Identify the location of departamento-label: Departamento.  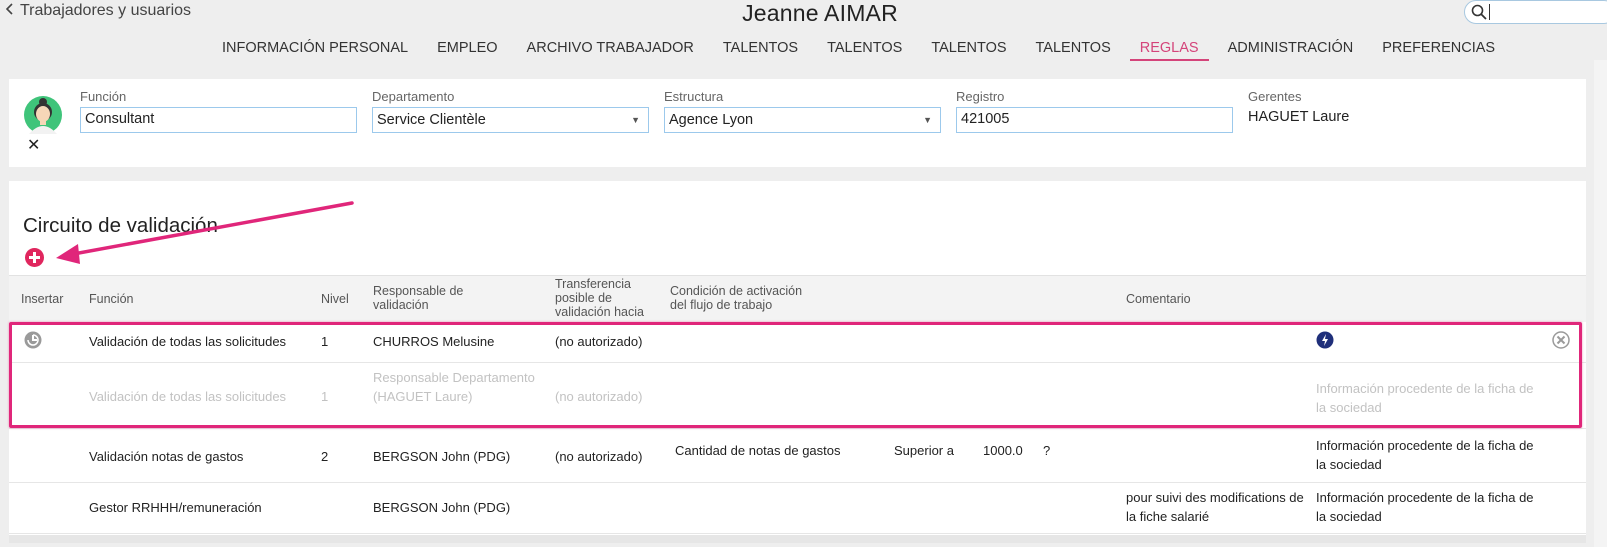
(413, 96).